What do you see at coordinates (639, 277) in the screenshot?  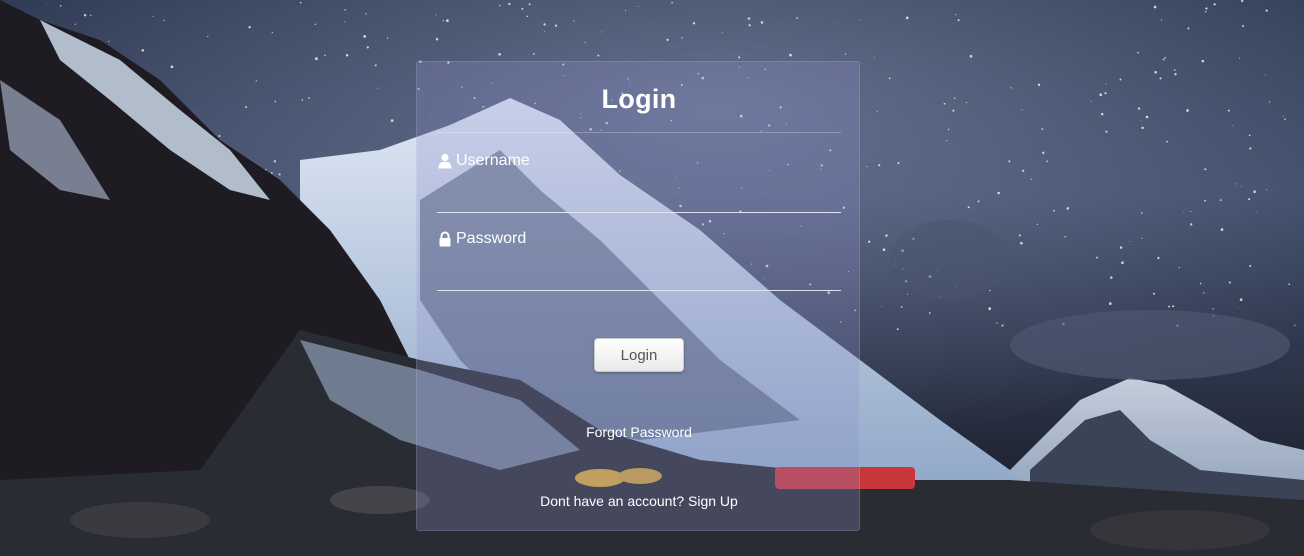 I see `password-input` at bounding box center [639, 277].